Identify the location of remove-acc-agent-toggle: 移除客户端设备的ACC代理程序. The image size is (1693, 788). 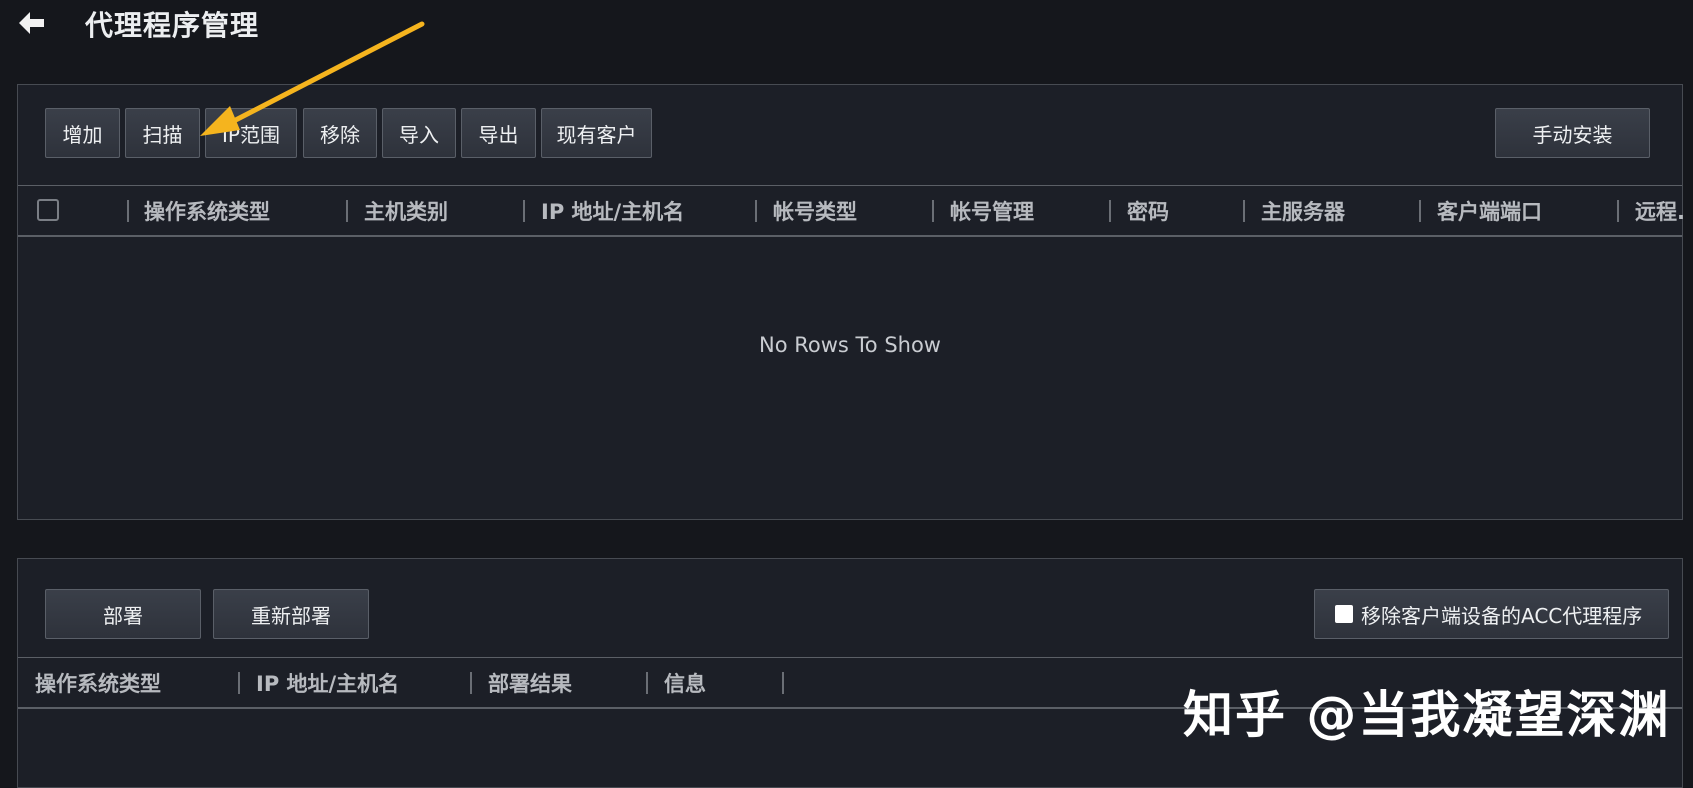
(1491, 614).